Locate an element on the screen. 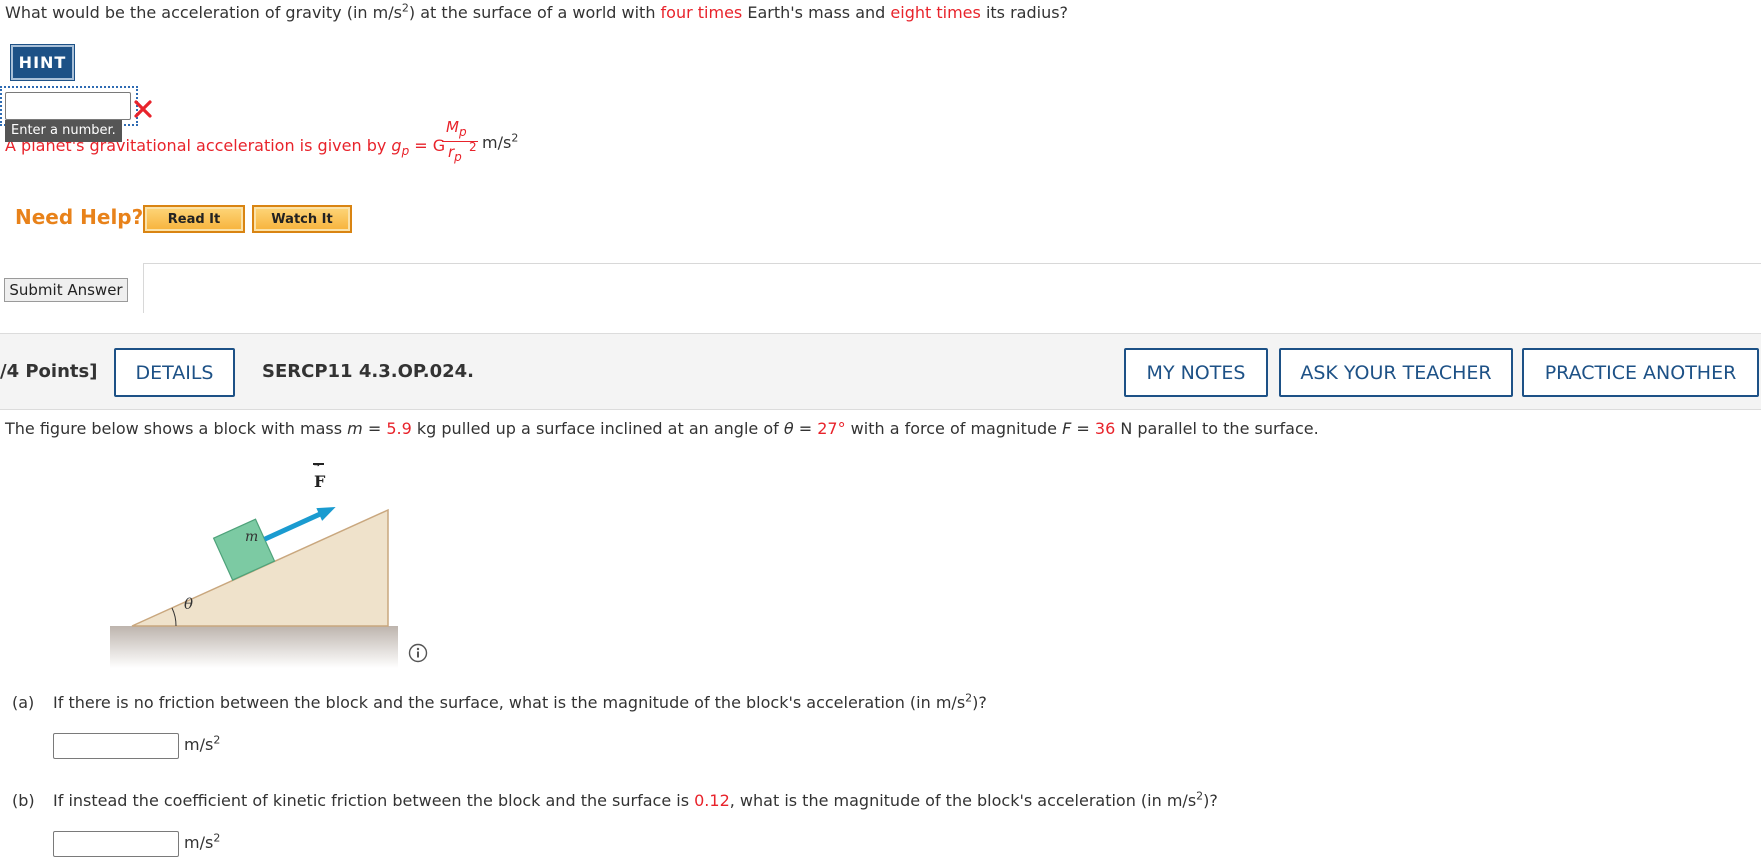  read-it-button: Read It is located at coordinates (194, 219).